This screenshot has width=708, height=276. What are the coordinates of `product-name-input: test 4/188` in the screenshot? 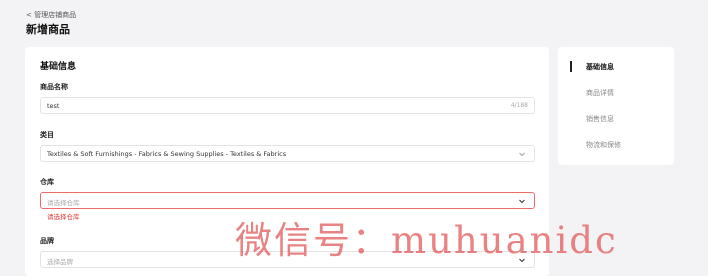 It's located at (287, 105).